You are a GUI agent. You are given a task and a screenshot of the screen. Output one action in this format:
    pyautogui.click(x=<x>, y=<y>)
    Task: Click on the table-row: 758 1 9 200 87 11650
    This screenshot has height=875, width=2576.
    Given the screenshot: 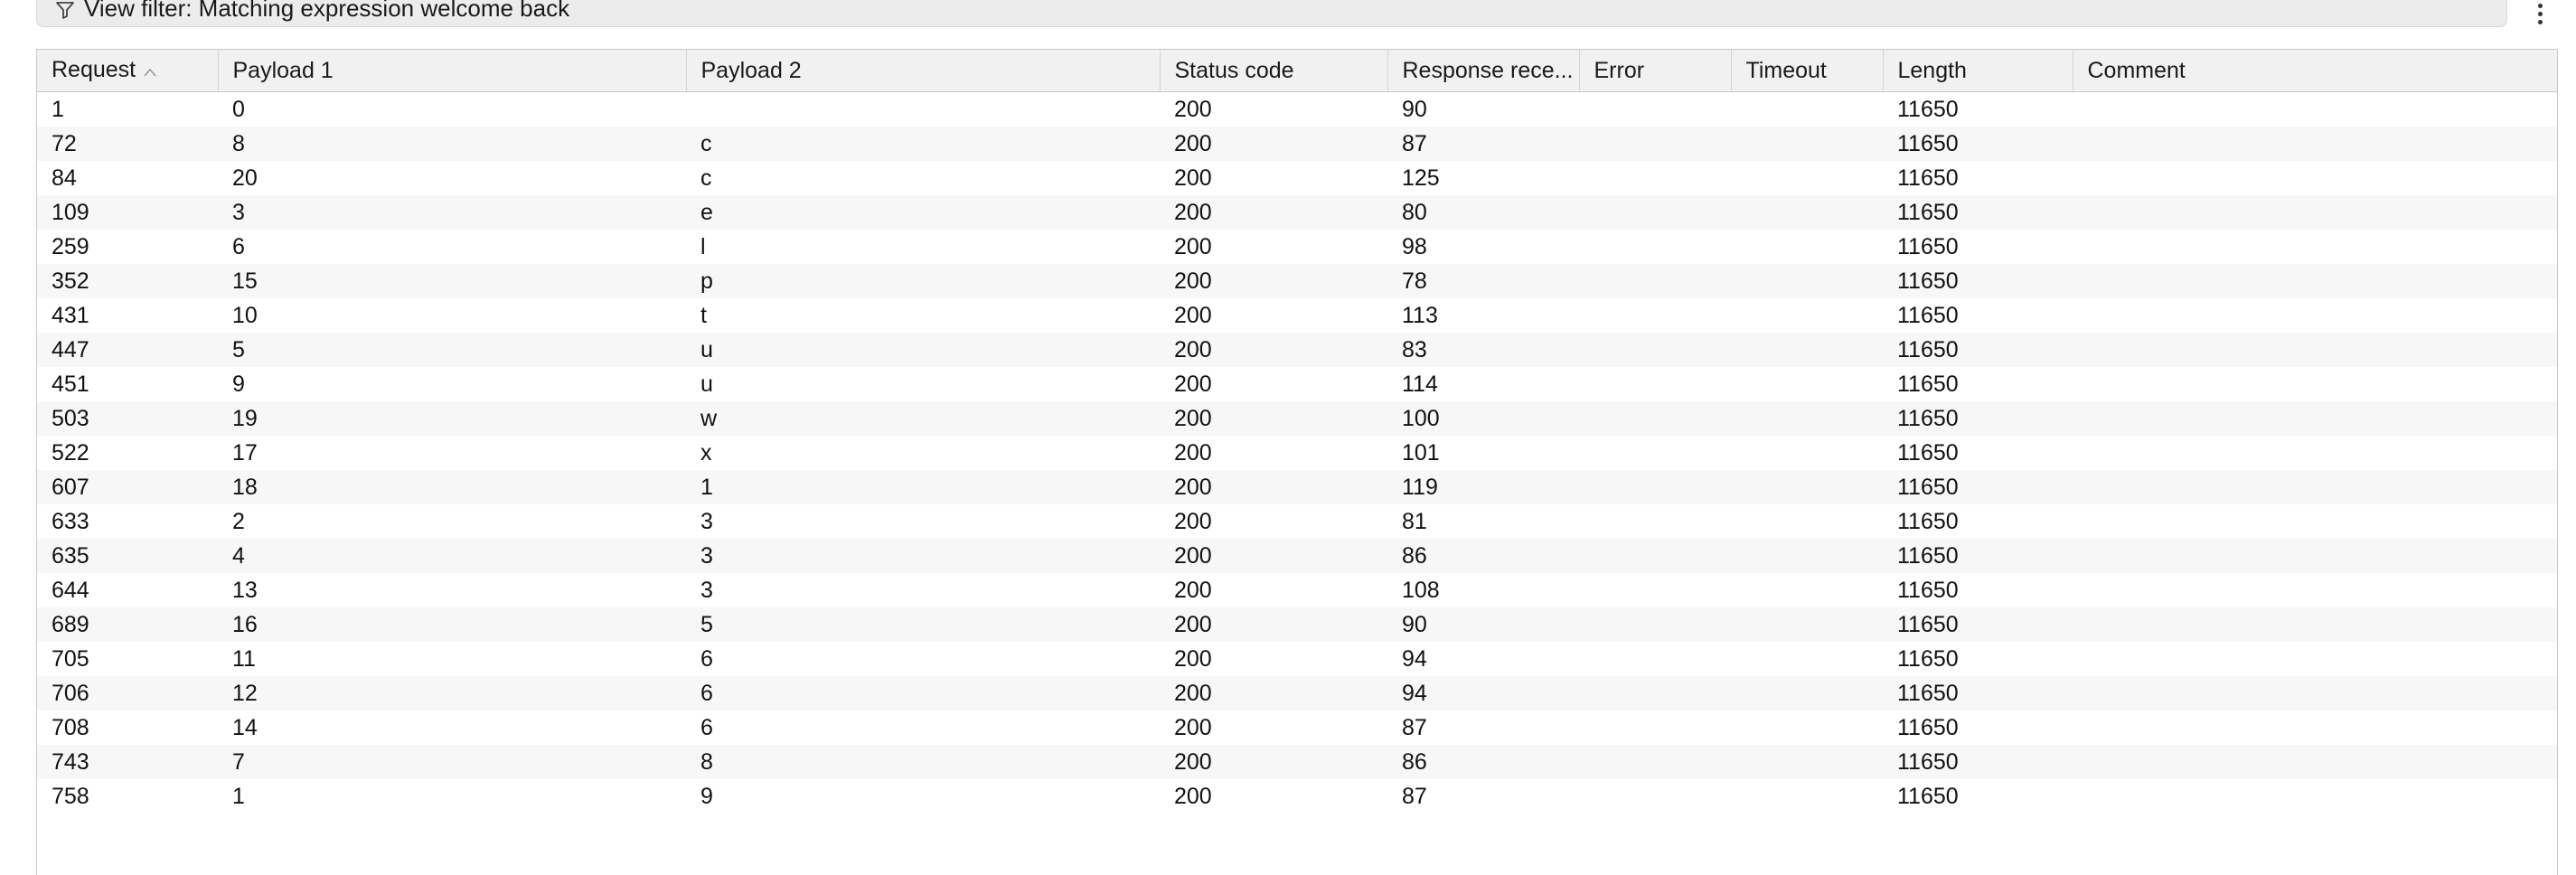 What is the action you would take?
    pyautogui.click(x=1297, y=796)
    